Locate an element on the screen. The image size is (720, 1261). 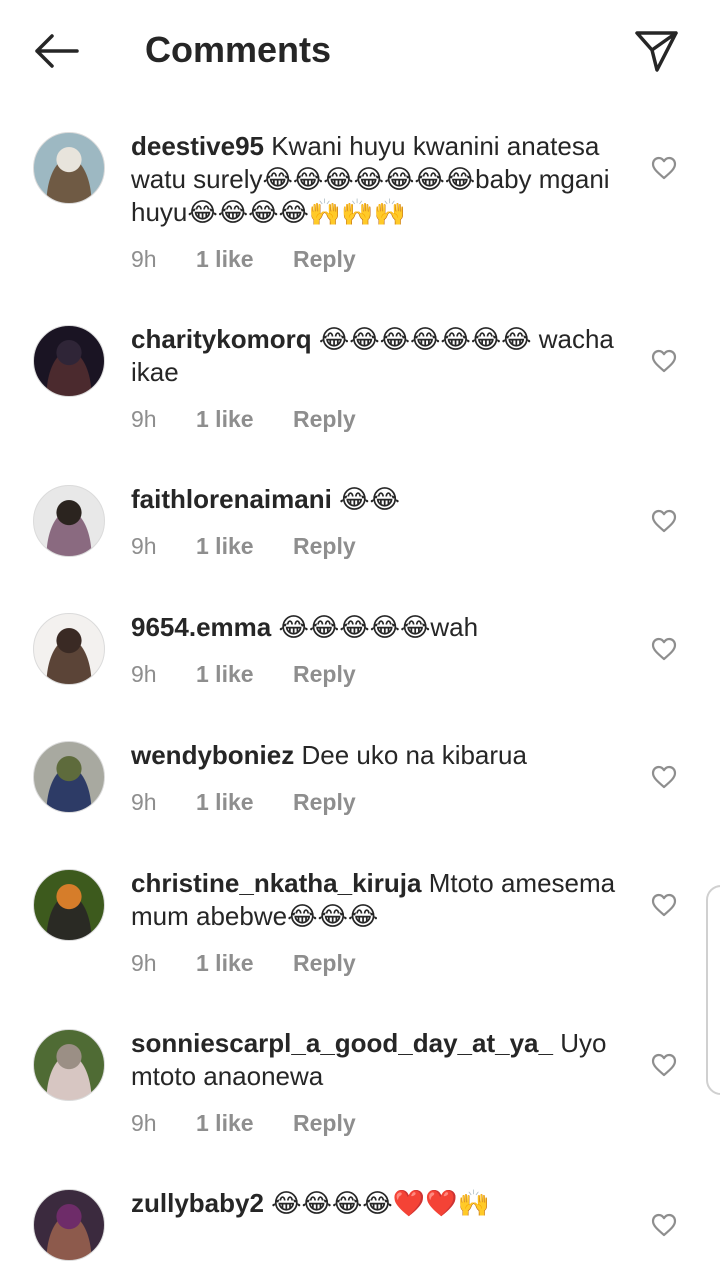
comment-message: 😂😂😂😂❤️❤️🙌 is located at coordinates (380, 1203).